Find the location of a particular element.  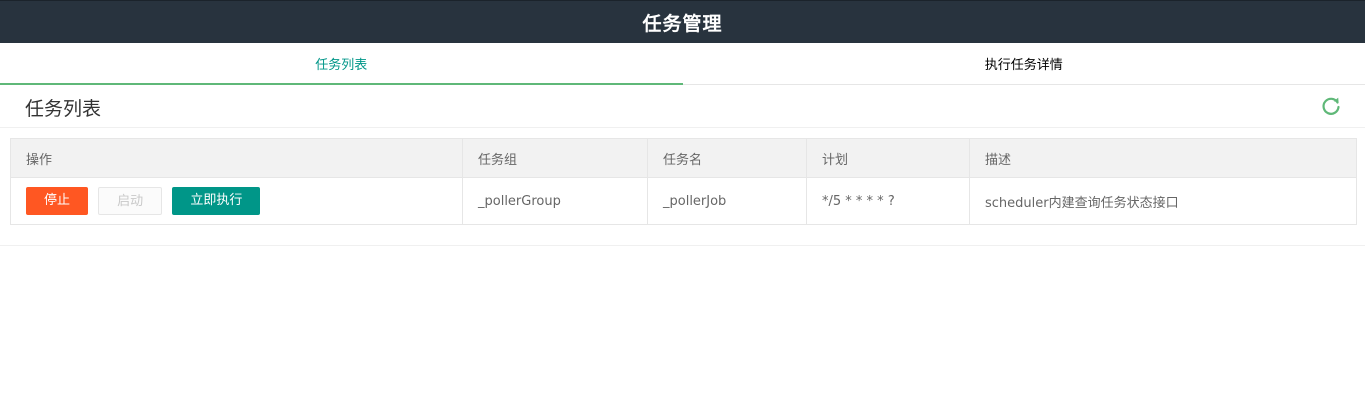

card-title: 任务列表 is located at coordinates (63, 109).